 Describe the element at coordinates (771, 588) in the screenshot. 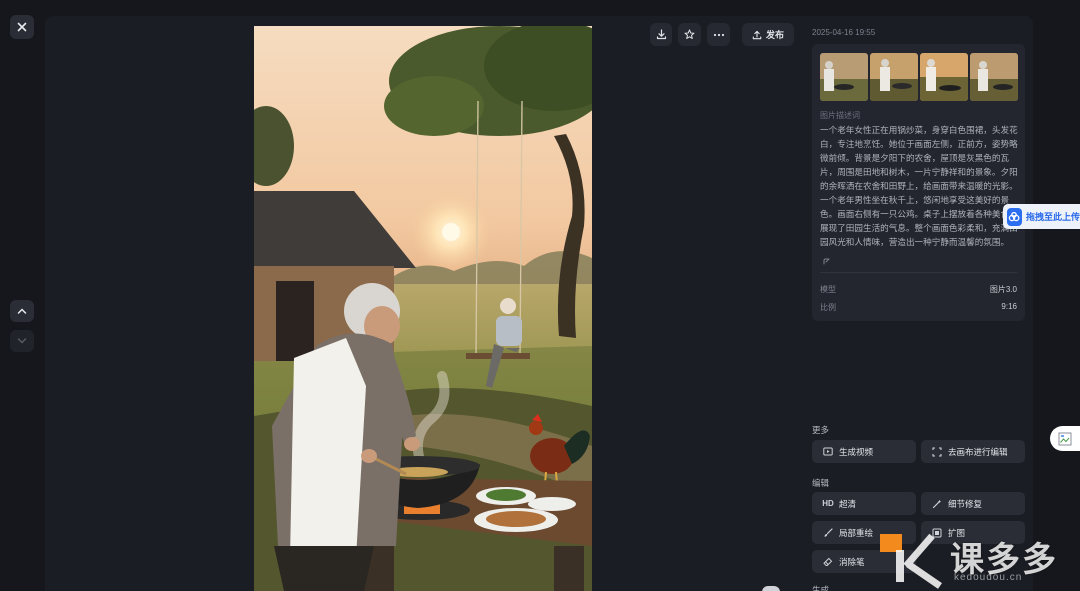

I see `scroll-indicator` at that location.